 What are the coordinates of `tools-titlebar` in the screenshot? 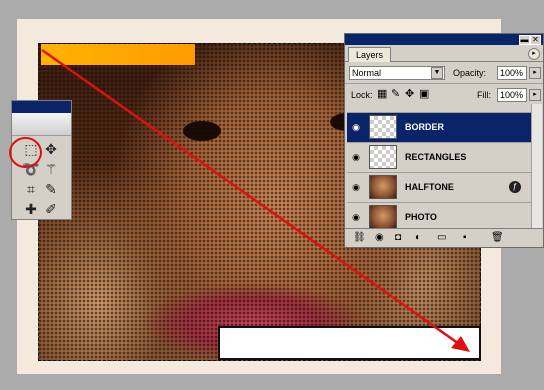 It's located at (41, 107).